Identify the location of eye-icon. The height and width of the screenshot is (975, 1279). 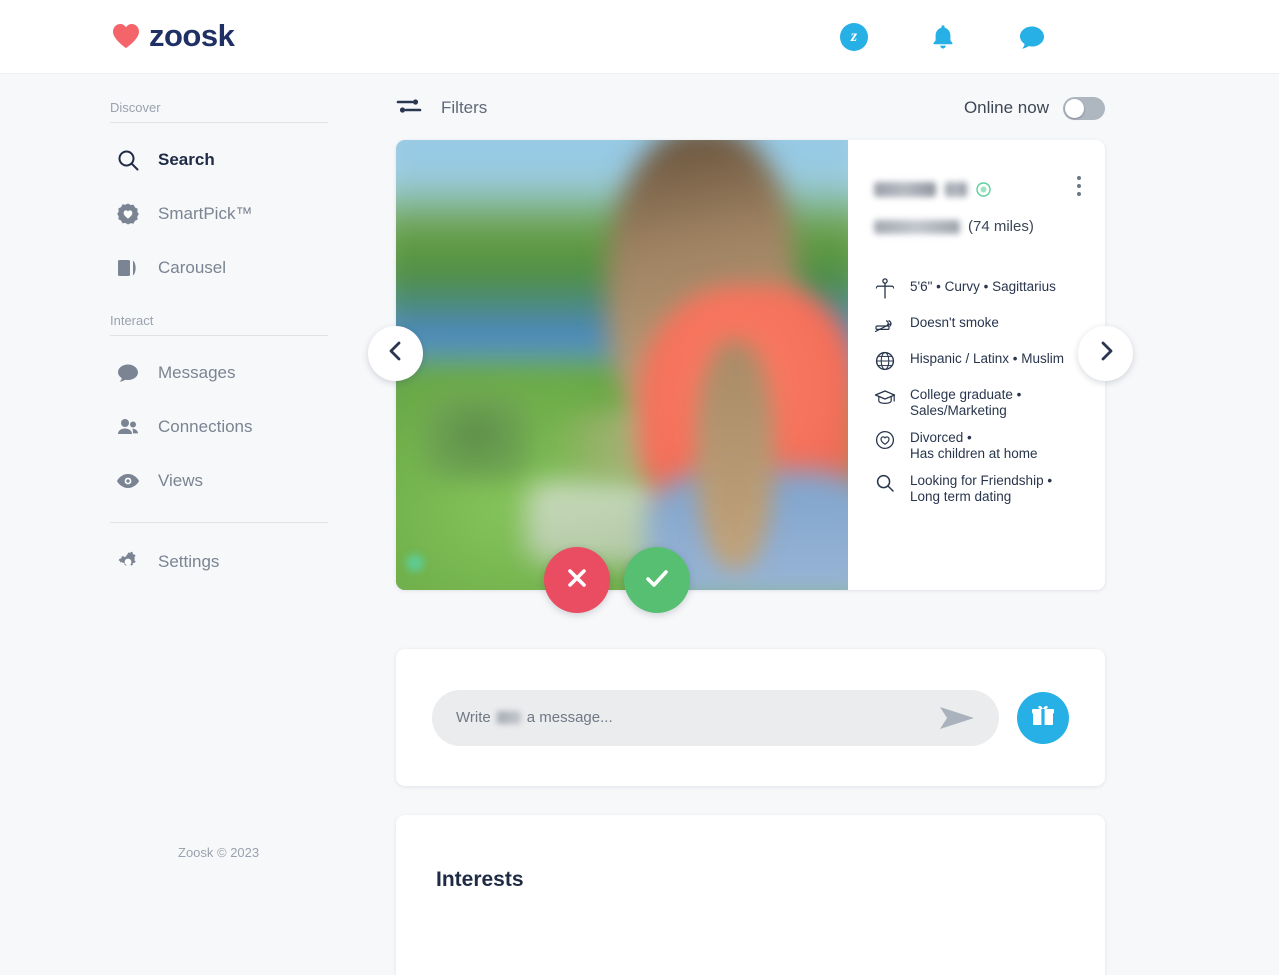
(128, 481).